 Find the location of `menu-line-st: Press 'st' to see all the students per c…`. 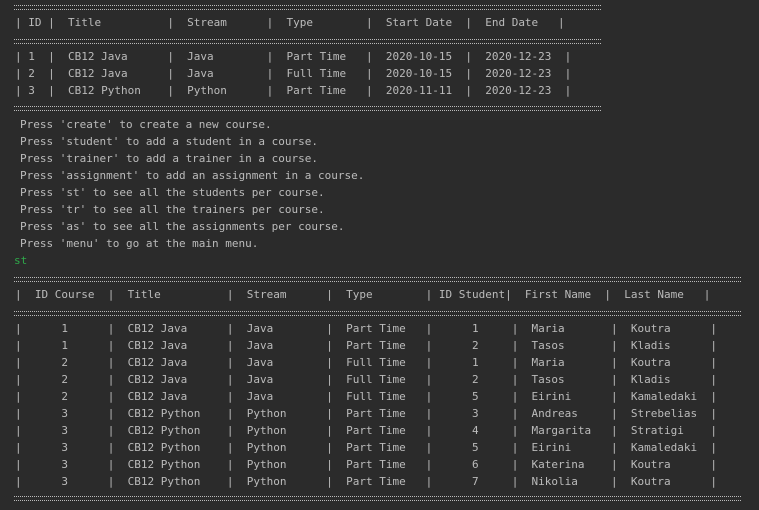

menu-line-st: Press 'st' to see all the students per c… is located at coordinates (172, 192).